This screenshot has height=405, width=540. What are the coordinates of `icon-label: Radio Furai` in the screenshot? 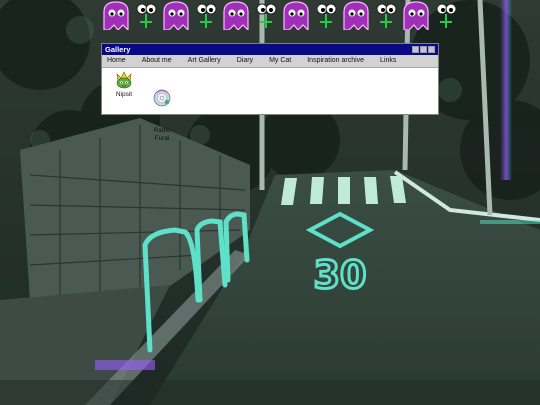 It's located at (162, 134).